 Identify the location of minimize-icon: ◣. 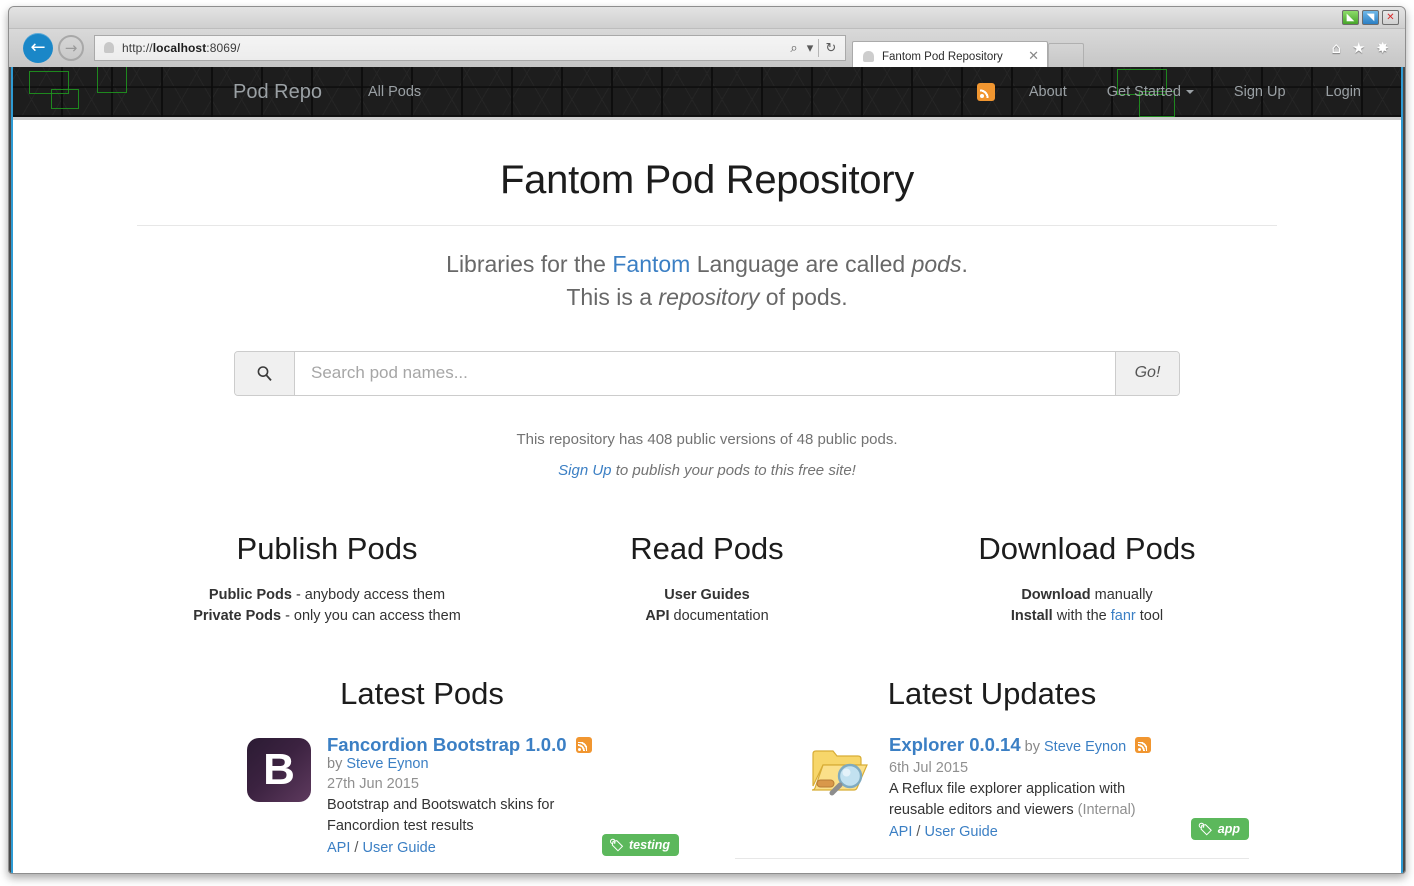
(1350, 17).